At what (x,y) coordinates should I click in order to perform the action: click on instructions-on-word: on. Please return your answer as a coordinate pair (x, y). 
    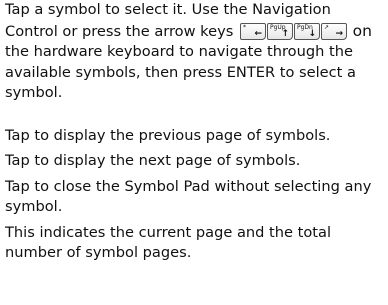
    Looking at the image, I should click on (362, 30).